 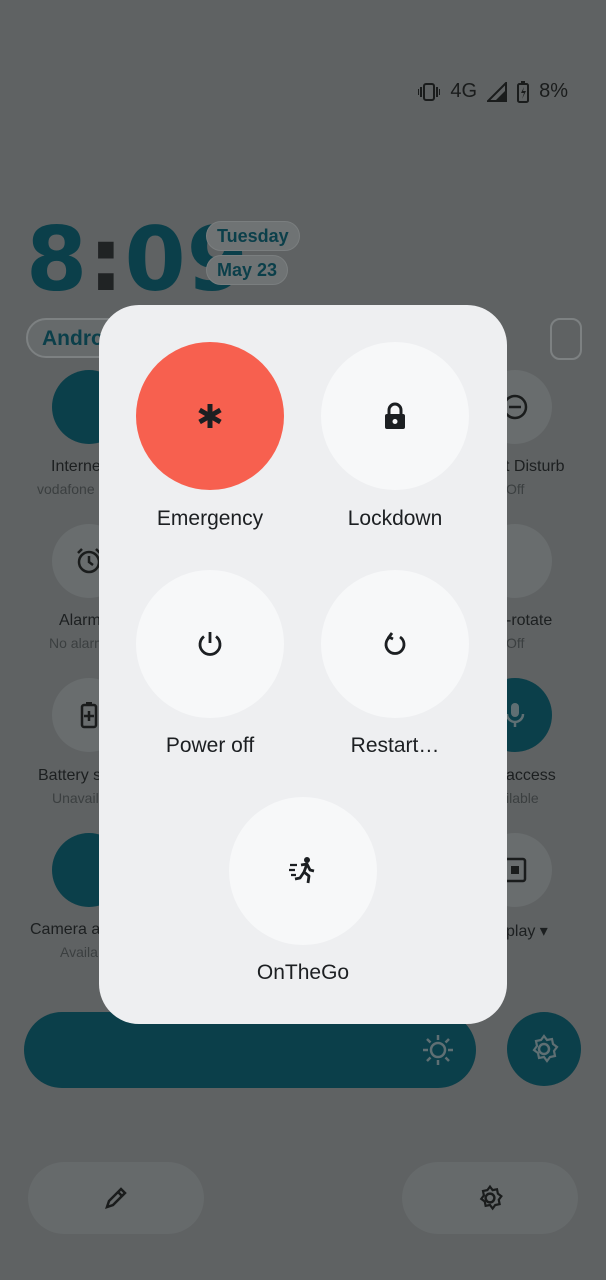 I want to click on emergency-button, so click(x=210, y=416).